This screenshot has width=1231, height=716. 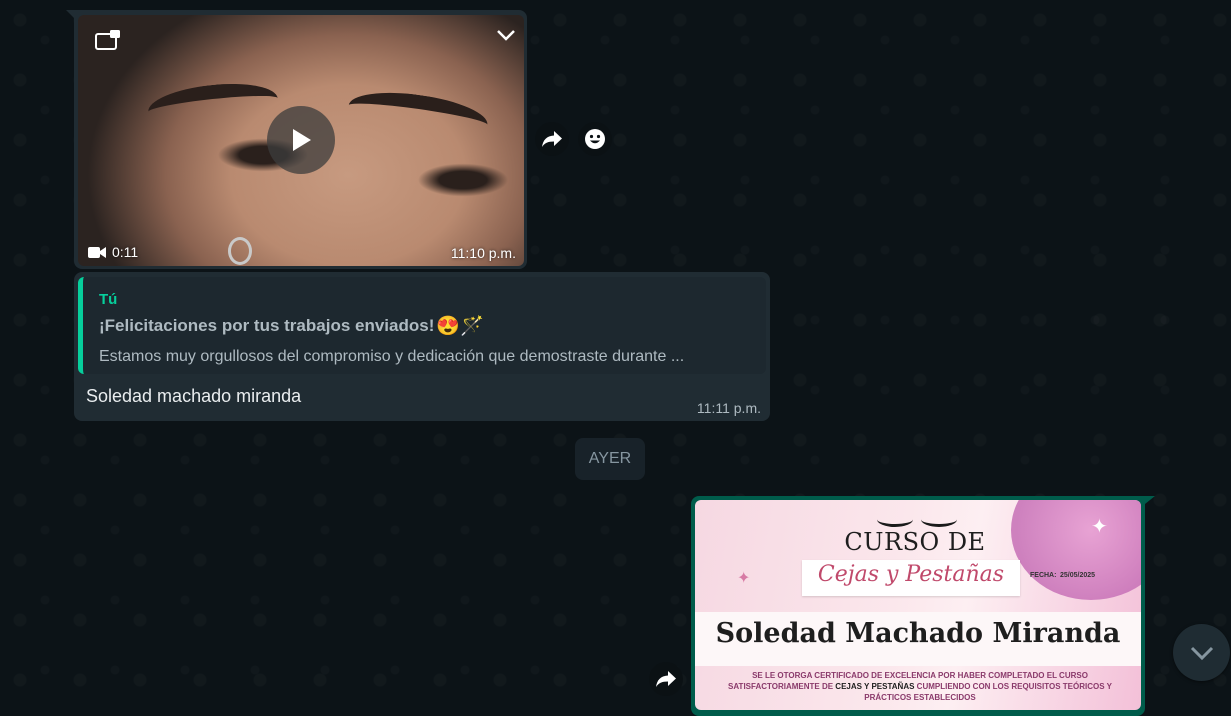 I want to click on emoji-icon, so click(x=595, y=139).